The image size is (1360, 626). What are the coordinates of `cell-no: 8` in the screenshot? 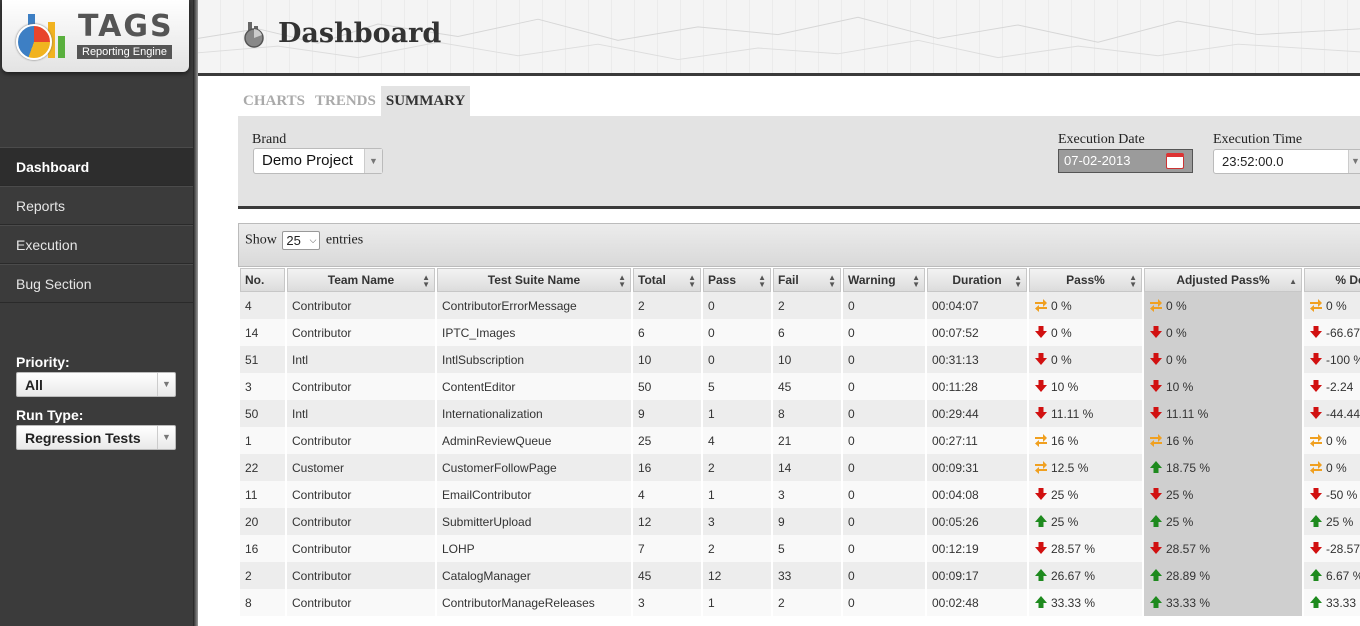 It's located at (262, 602).